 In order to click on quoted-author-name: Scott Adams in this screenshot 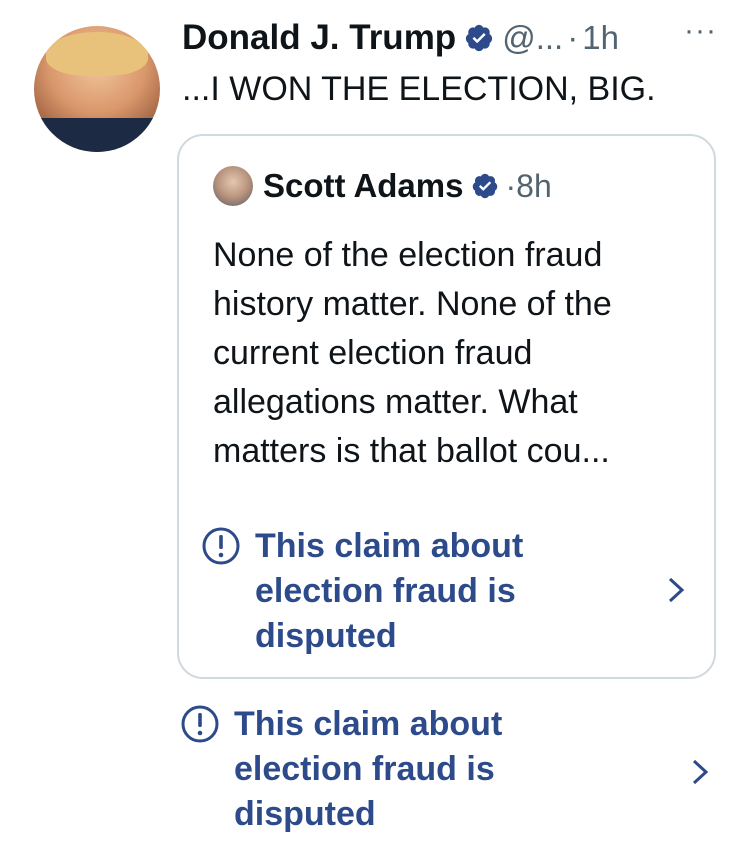, I will do `click(363, 186)`.